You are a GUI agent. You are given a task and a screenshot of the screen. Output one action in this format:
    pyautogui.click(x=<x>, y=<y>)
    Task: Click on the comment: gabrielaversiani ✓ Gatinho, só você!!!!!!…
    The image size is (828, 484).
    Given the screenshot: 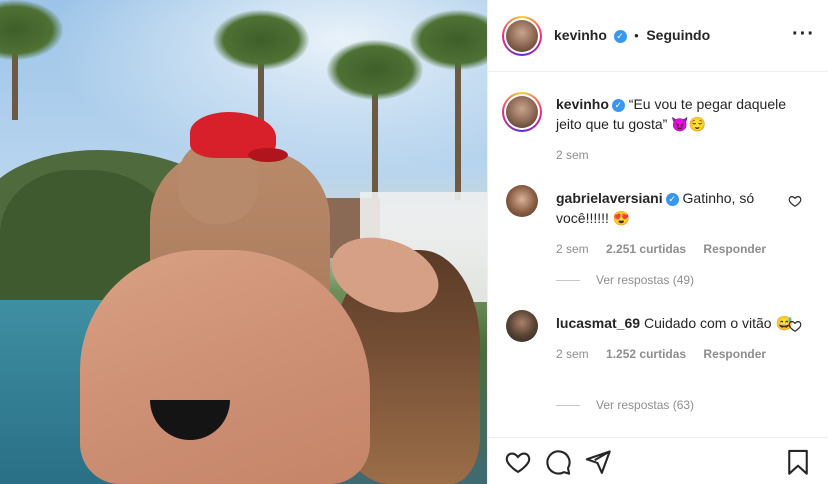 What is the action you would take?
    pyautogui.click(x=676, y=222)
    